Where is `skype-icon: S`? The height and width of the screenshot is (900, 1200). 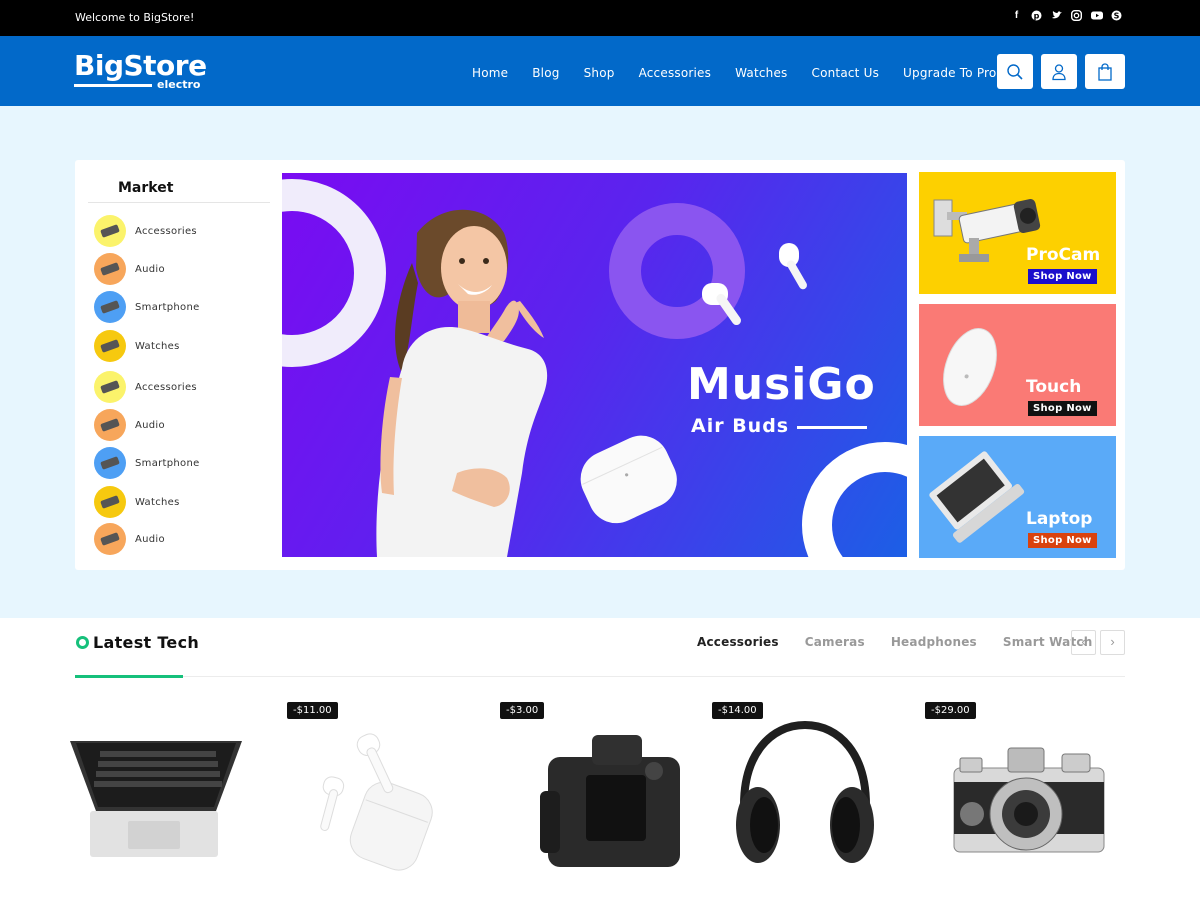 skype-icon: S is located at coordinates (1116, 16).